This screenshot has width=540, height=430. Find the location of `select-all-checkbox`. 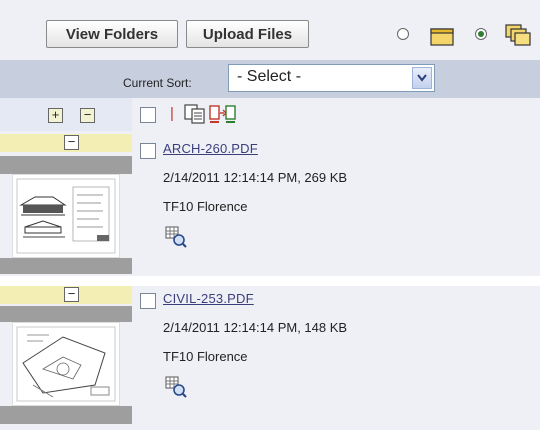

select-all-checkbox is located at coordinates (148, 115).